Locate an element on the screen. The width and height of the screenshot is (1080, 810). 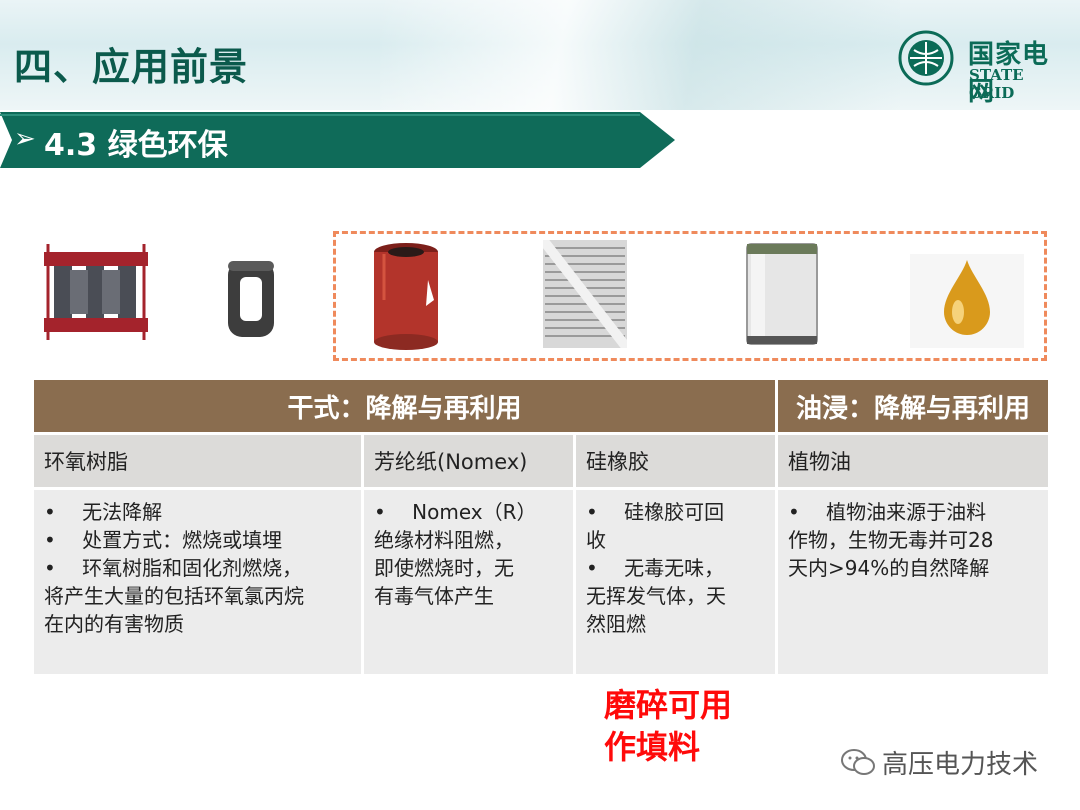
nomex-line: • Nomex（R） is located at coordinates (455, 512).